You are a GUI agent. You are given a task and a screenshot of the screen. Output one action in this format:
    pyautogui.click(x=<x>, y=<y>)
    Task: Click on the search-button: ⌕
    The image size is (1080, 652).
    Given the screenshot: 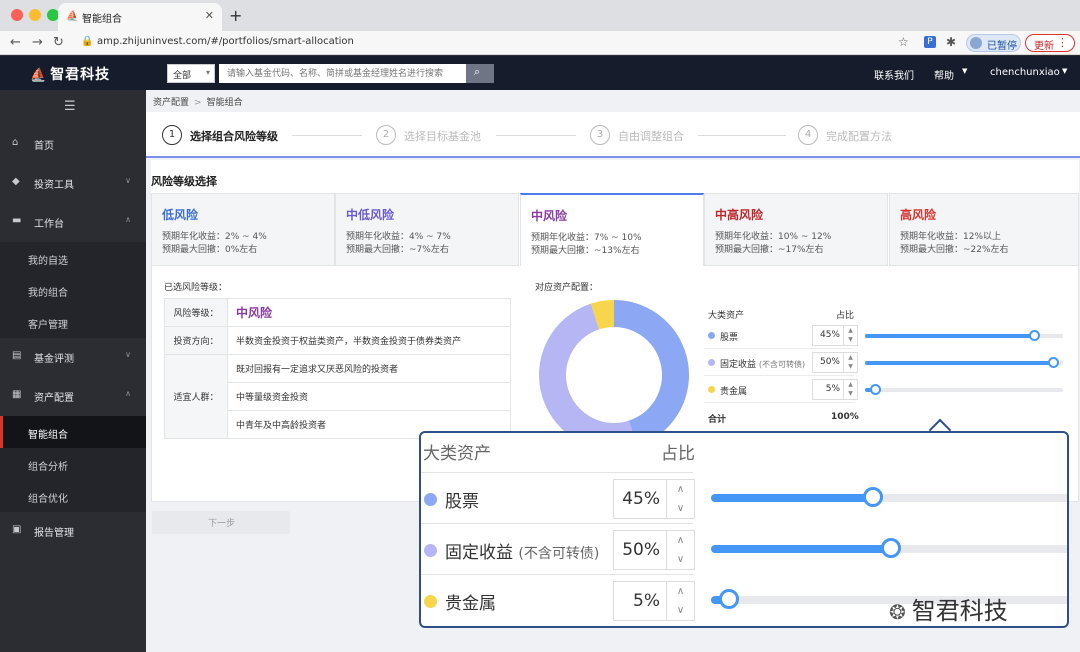 What is the action you would take?
    pyautogui.click(x=480, y=73)
    